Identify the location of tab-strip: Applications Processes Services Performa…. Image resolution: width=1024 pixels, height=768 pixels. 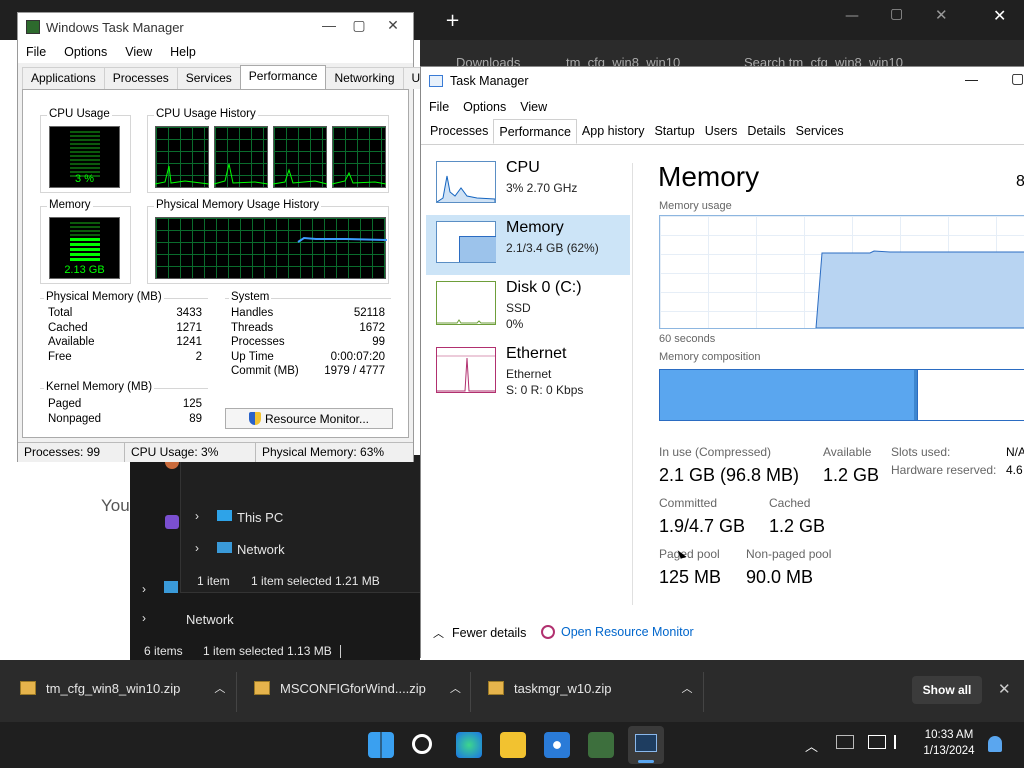
(237, 77).